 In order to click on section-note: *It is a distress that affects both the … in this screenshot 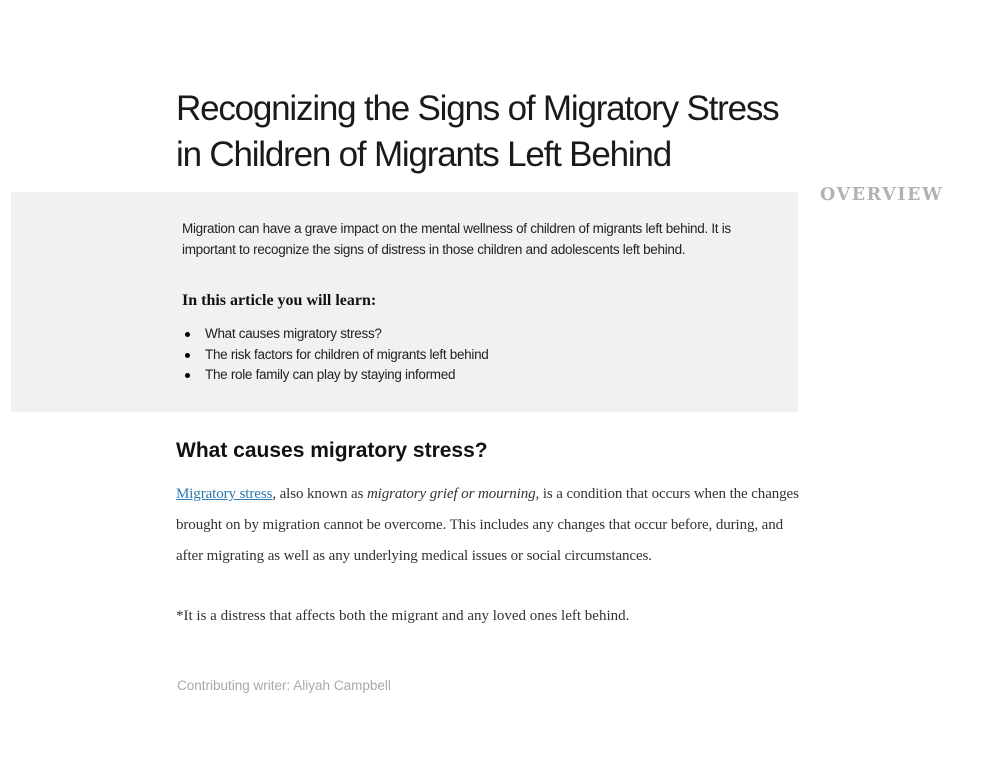, I will do `click(403, 616)`.